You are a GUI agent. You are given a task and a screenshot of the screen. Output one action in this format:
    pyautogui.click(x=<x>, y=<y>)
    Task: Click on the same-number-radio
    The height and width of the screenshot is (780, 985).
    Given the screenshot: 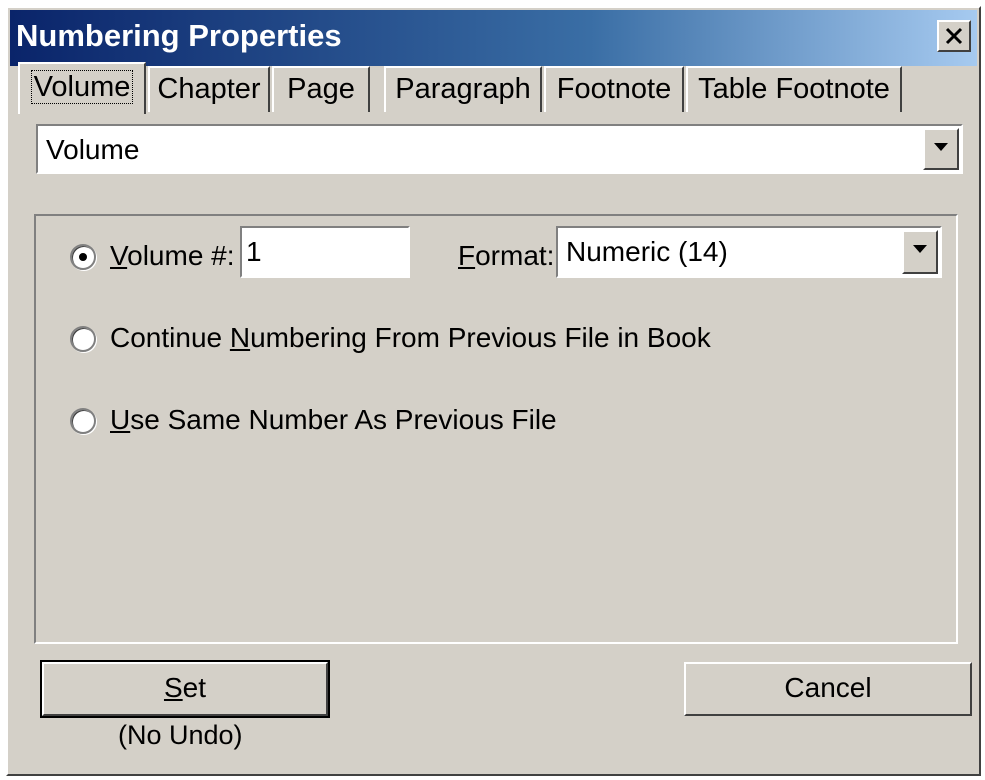 What is the action you would take?
    pyautogui.click(x=83, y=421)
    